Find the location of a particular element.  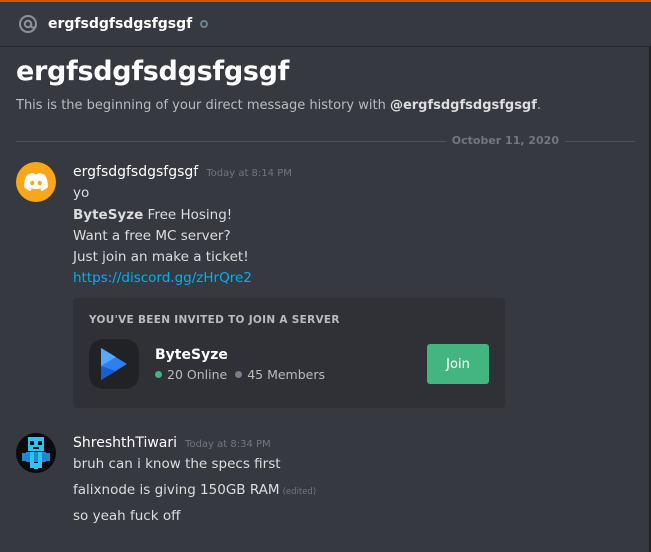

offline-status-icon is located at coordinates (204, 24).